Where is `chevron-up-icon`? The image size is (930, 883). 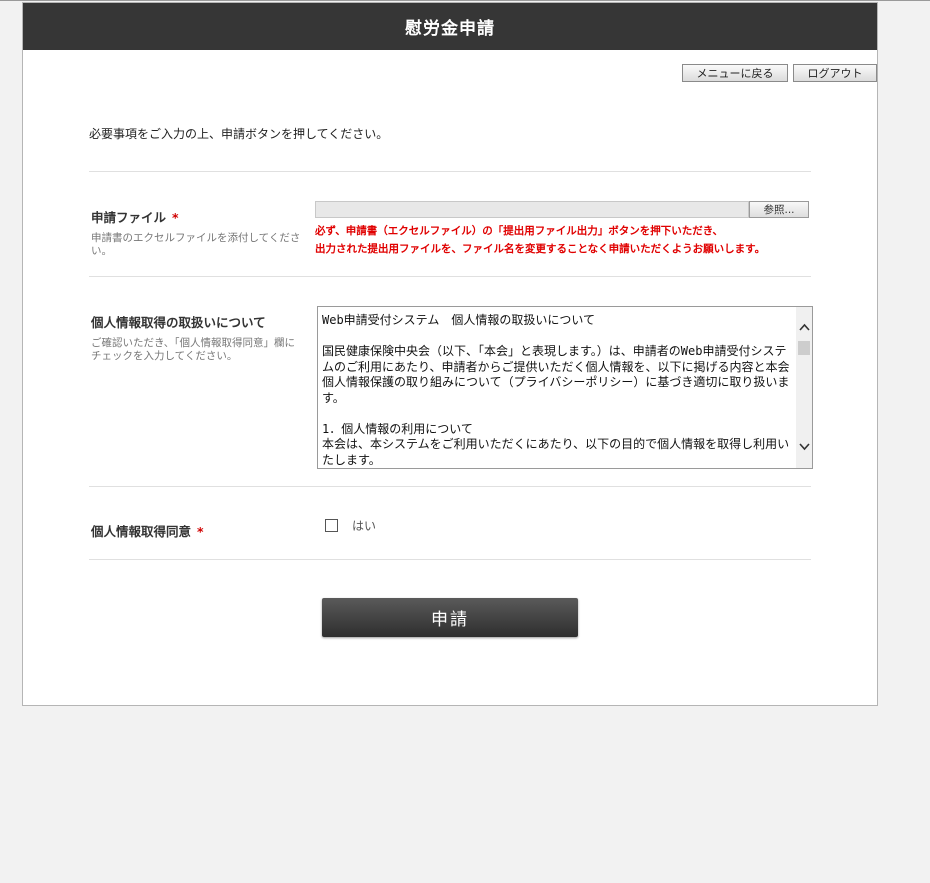
chevron-up-icon is located at coordinates (804, 327).